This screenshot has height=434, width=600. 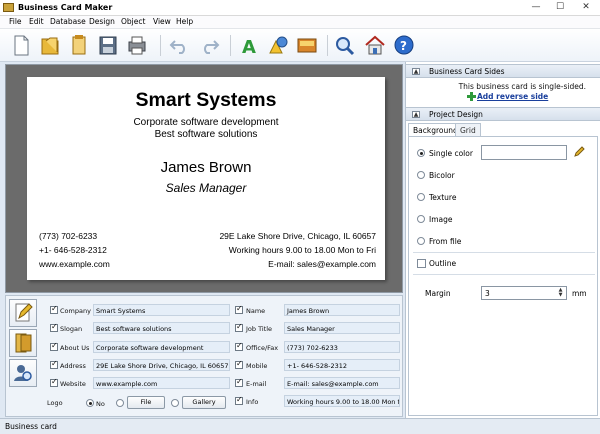 What do you see at coordinates (579, 152) in the screenshot?
I see `pencil-icon` at bounding box center [579, 152].